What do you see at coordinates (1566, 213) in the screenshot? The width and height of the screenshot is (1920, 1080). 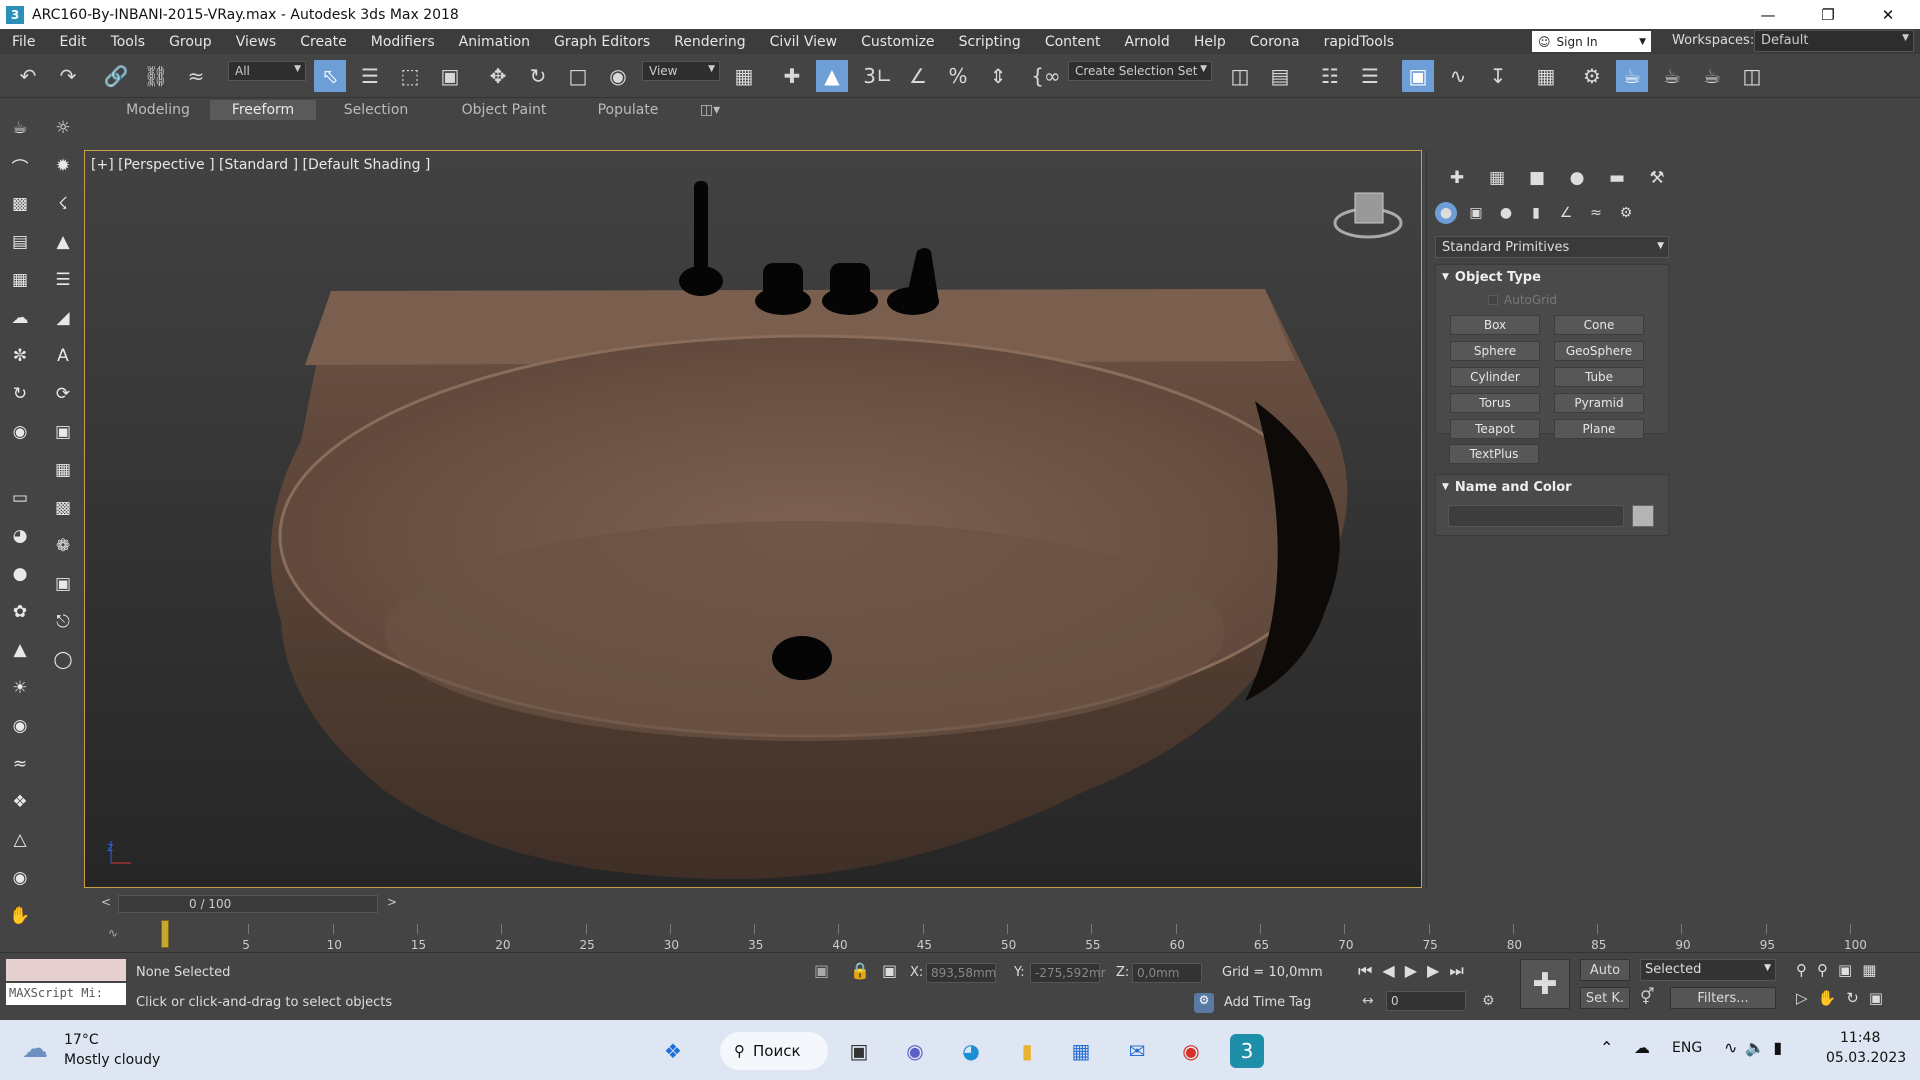 I see `helpers-category-icon: ∠` at bounding box center [1566, 213].